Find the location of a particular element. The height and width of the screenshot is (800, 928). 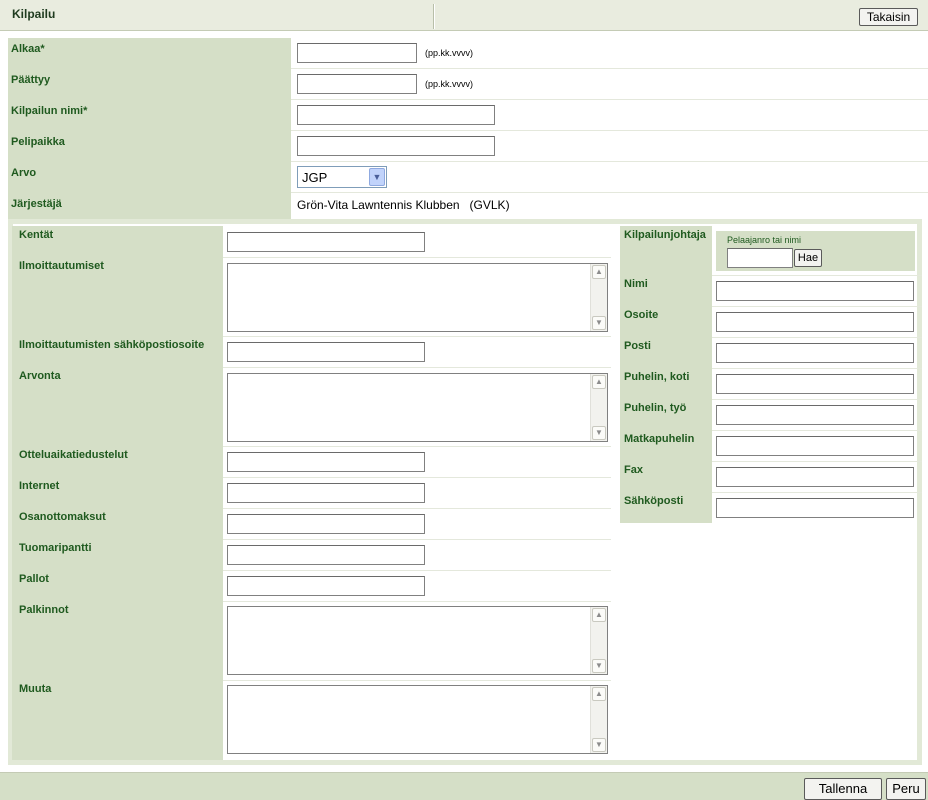

rank-row: Arvo is located at coordinates (468, 177).